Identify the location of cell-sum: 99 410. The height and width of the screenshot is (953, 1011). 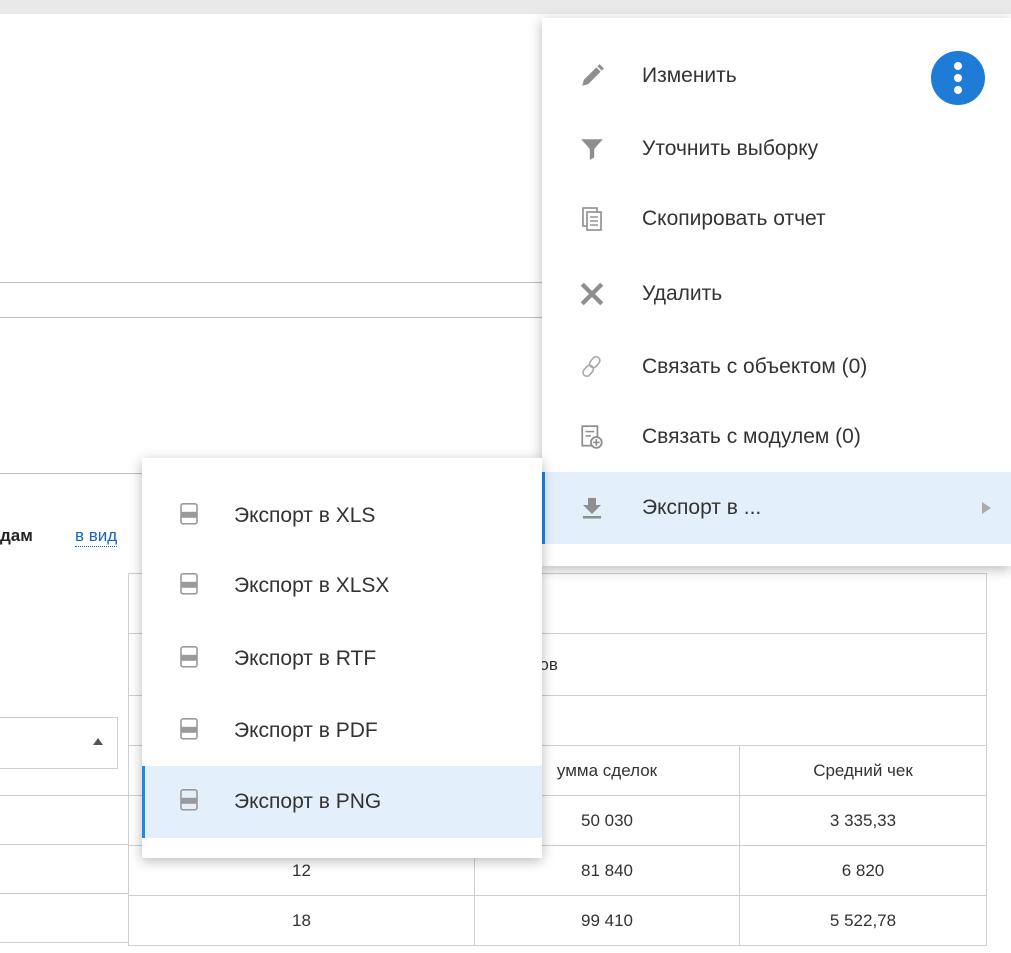
(607, 920).